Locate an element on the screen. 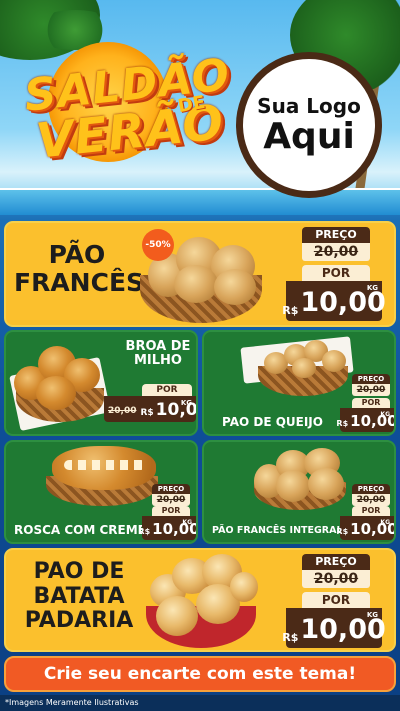 This screenshot has width=400, height=711. discount-badge: -50% is located at coordinates (158, 245).